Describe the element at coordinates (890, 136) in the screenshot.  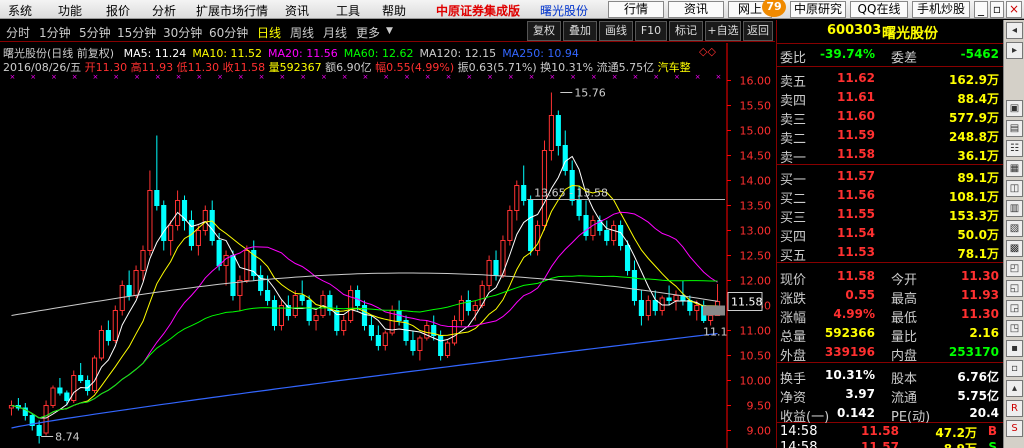
I see `order-book-row: 卖二 11.59 248.8万` at that location.